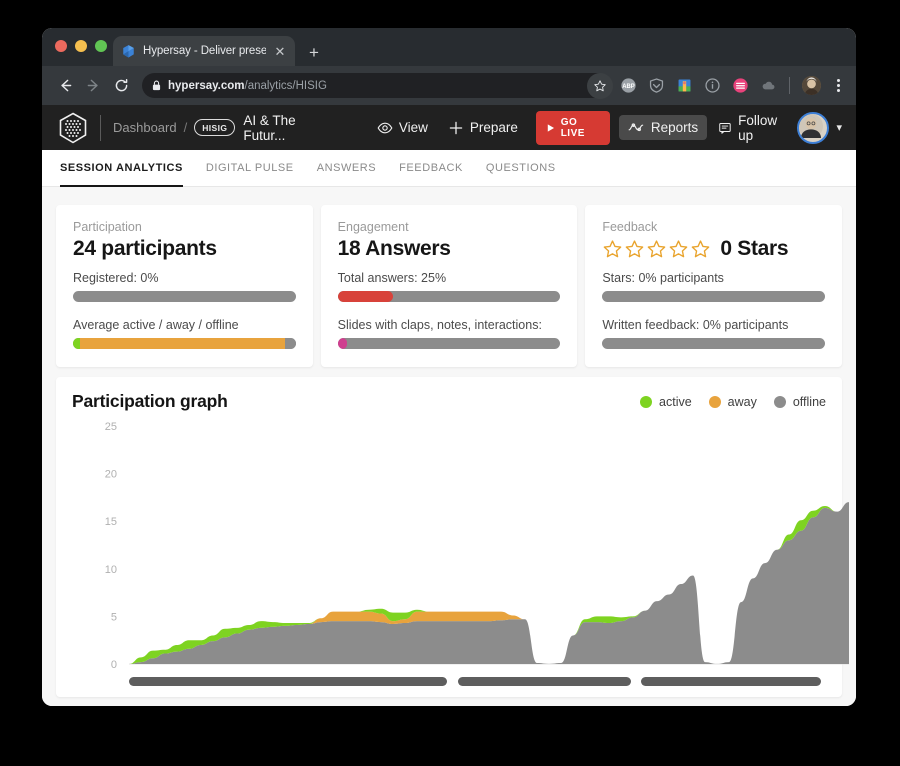 The height and width of the screenshot is (766, 900). What do you see at coordinates (128, 50) in the screenshot?
I see `hypersay-favicon-icon` at bounding box center [128, 50].